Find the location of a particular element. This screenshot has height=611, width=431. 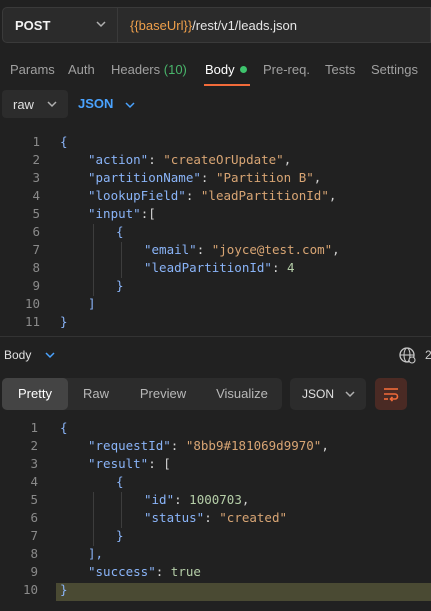

code-text: "leadPartitionId": 4 is located at coordinates (219, 267).